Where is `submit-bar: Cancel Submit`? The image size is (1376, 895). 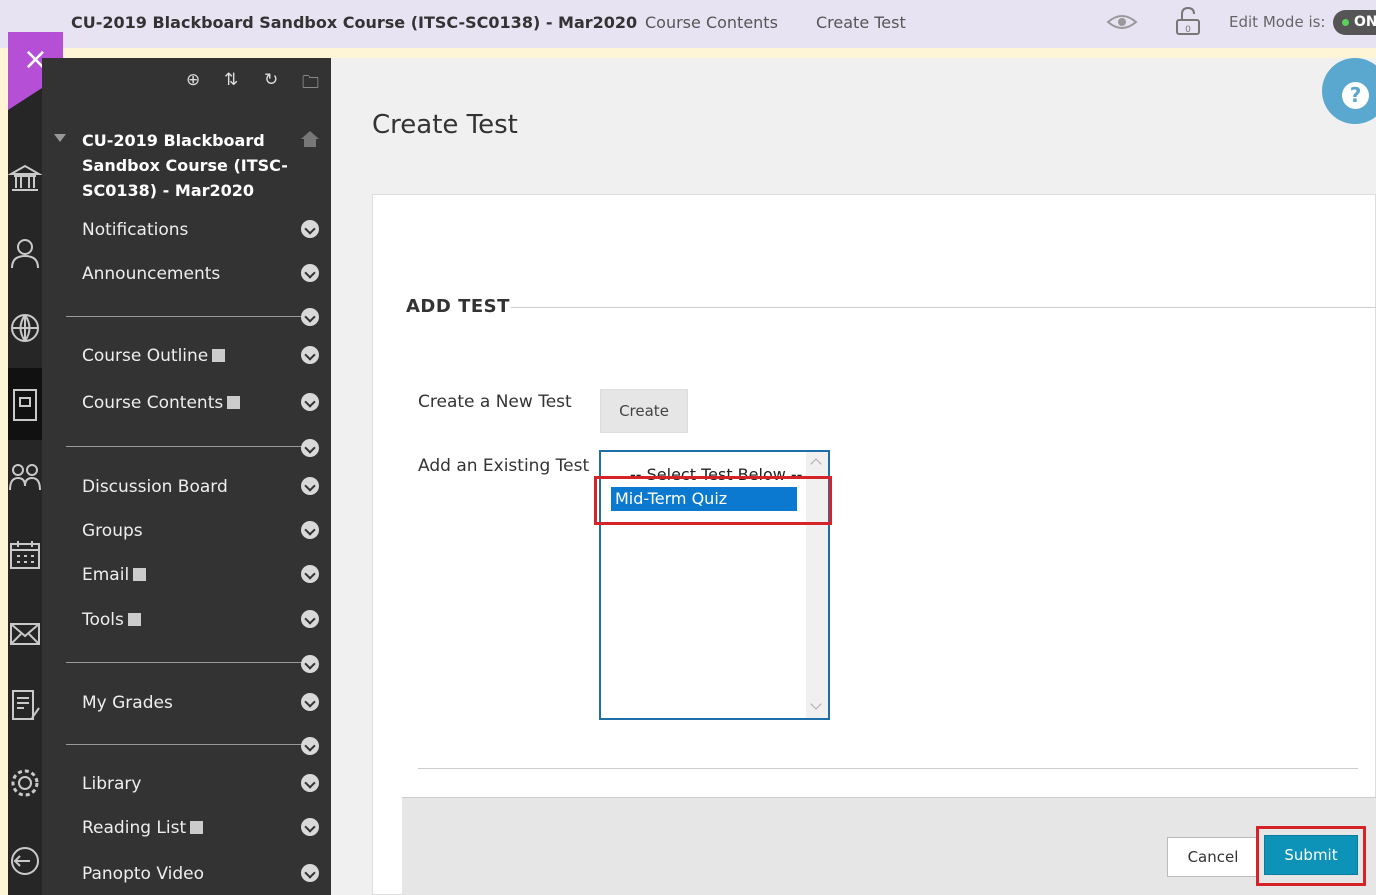 submit-bar: Cancel Submit is located at coordinates (889, 846).